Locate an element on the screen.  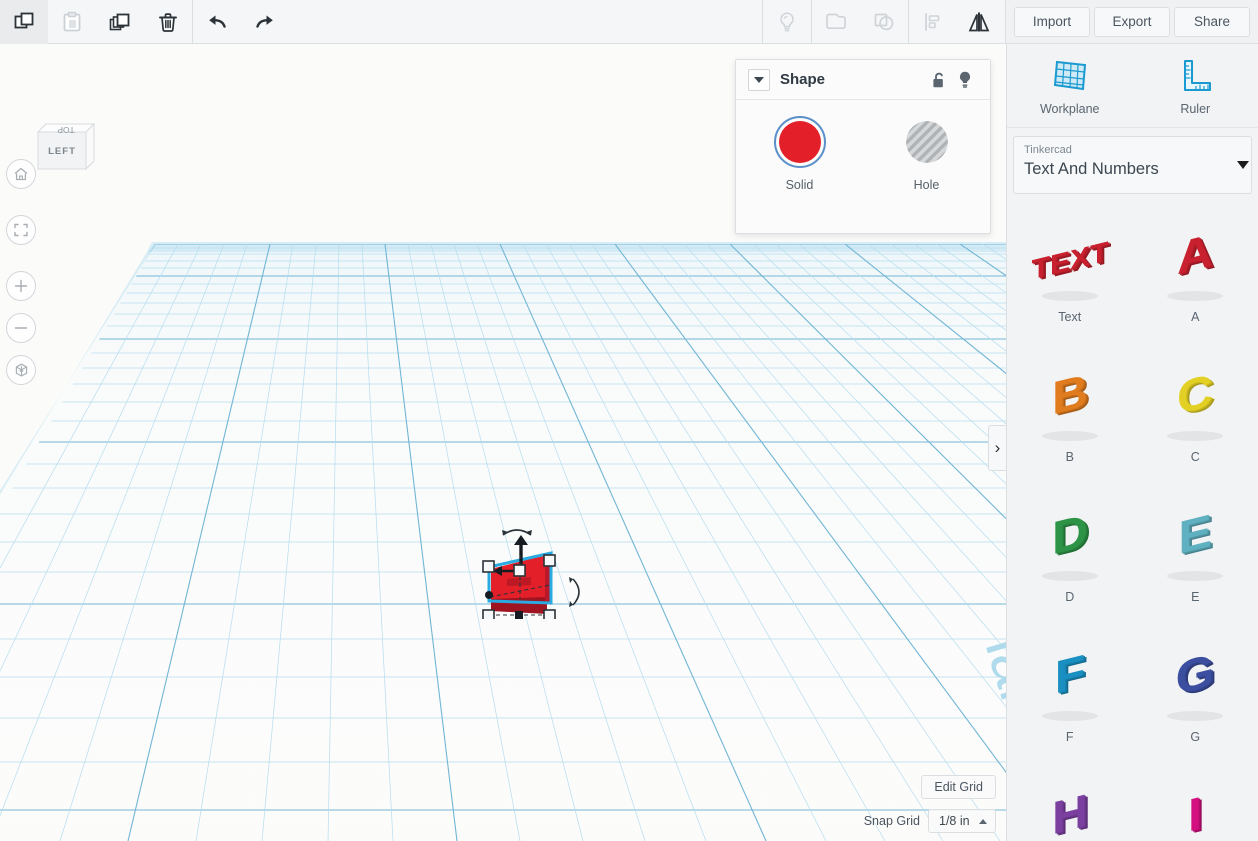
top-toolbar is located at coordinates (503, 22).